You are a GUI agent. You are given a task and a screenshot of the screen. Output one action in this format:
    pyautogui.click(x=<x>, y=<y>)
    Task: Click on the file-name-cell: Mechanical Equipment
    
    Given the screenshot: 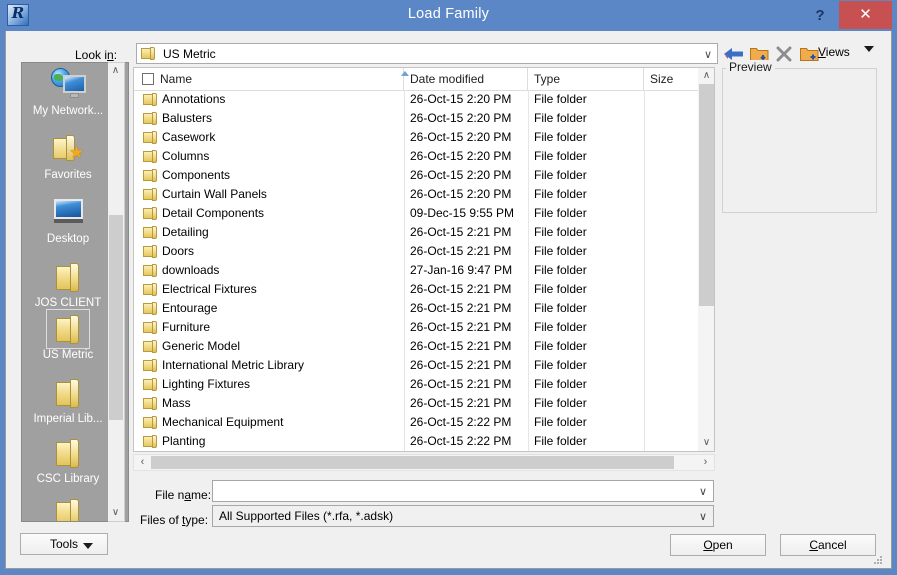 What is the action you would take?
    pyautogui.click(x=223, y=422)
    